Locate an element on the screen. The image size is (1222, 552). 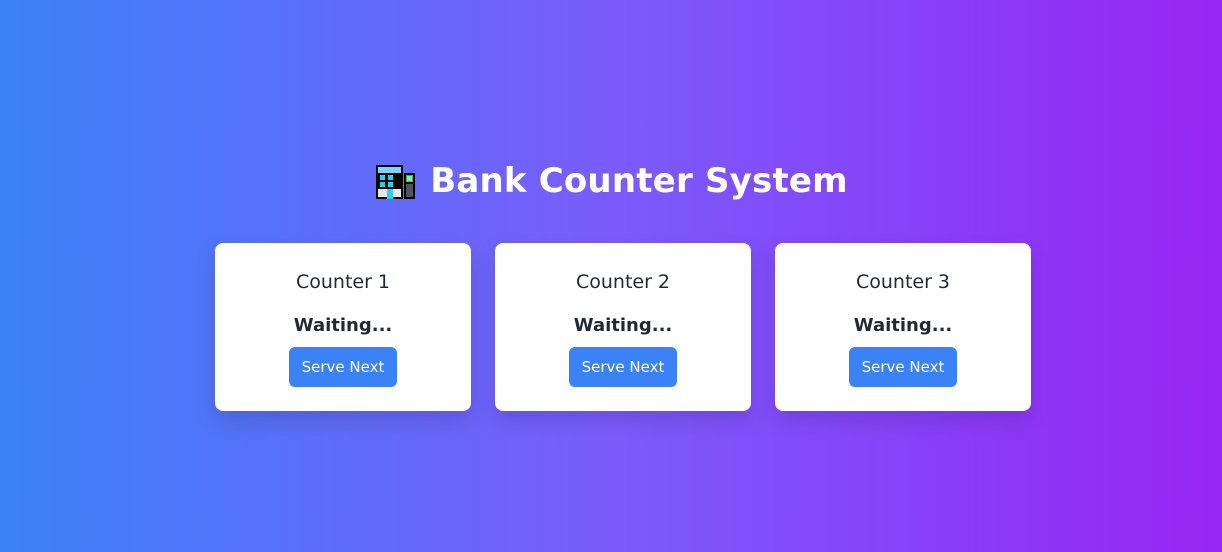
bank-building-icon is located at coordinates (395, 181).